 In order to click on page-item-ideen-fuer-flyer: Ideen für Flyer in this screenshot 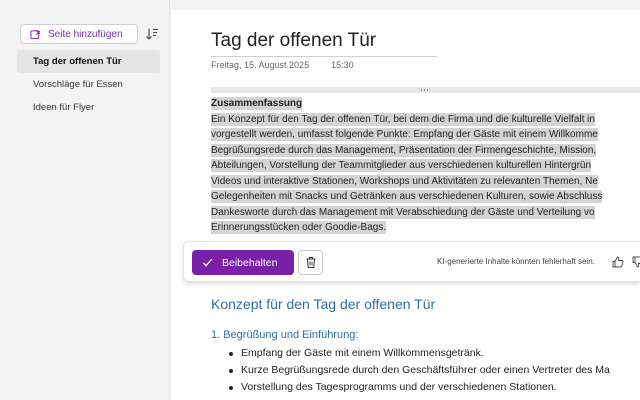, I will do `click(88, 107)`.